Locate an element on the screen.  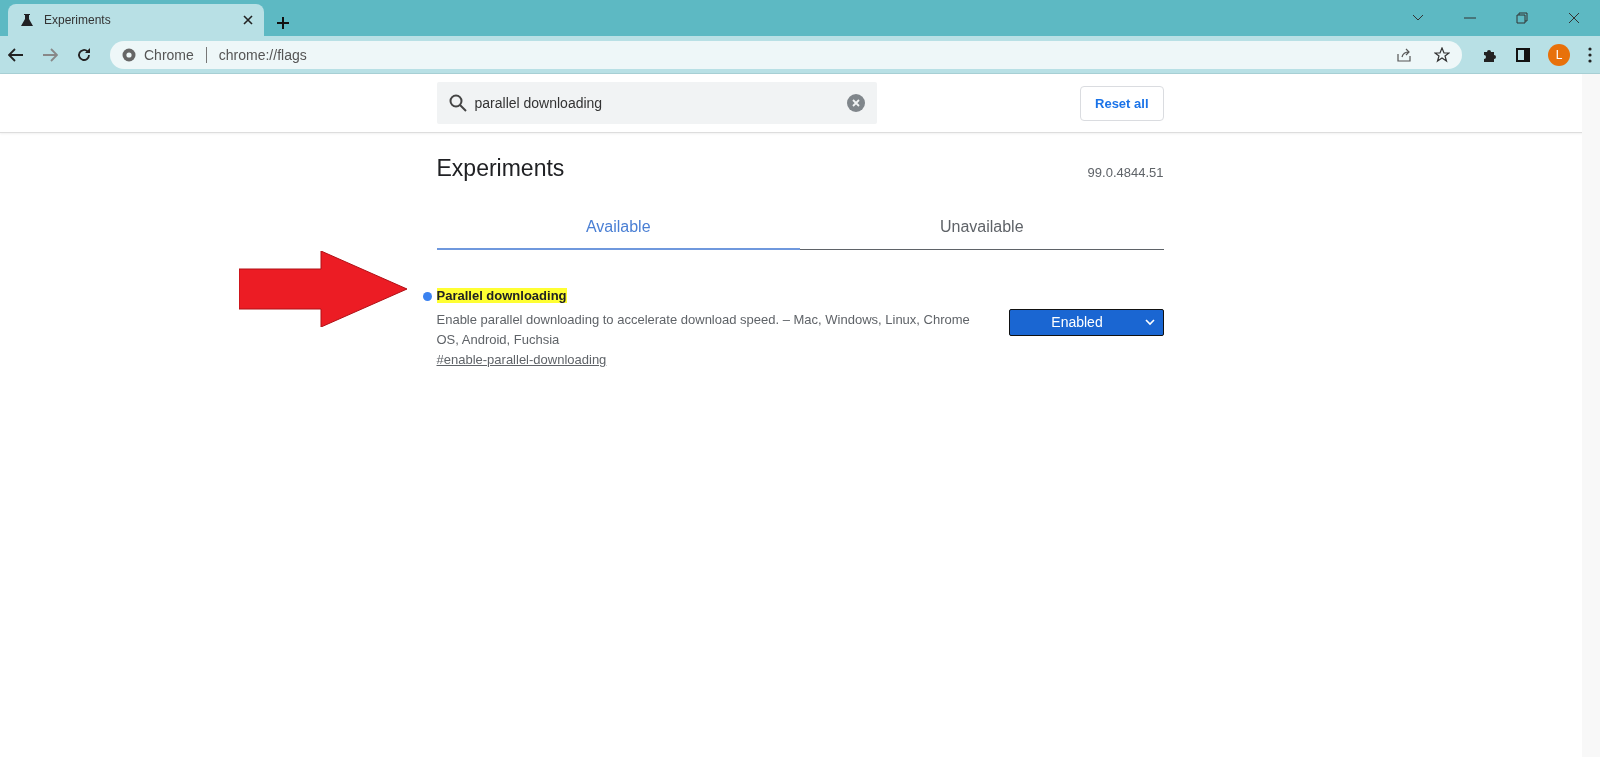
tab: Unavailable is located at coordinates (982, 226).